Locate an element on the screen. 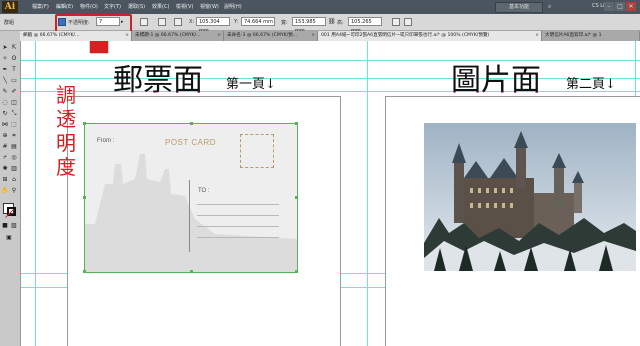 The height and width of the screenshot is (346, 640). perspective-grid-tool-icon: ⌗ is located at coordinates (14, 136).